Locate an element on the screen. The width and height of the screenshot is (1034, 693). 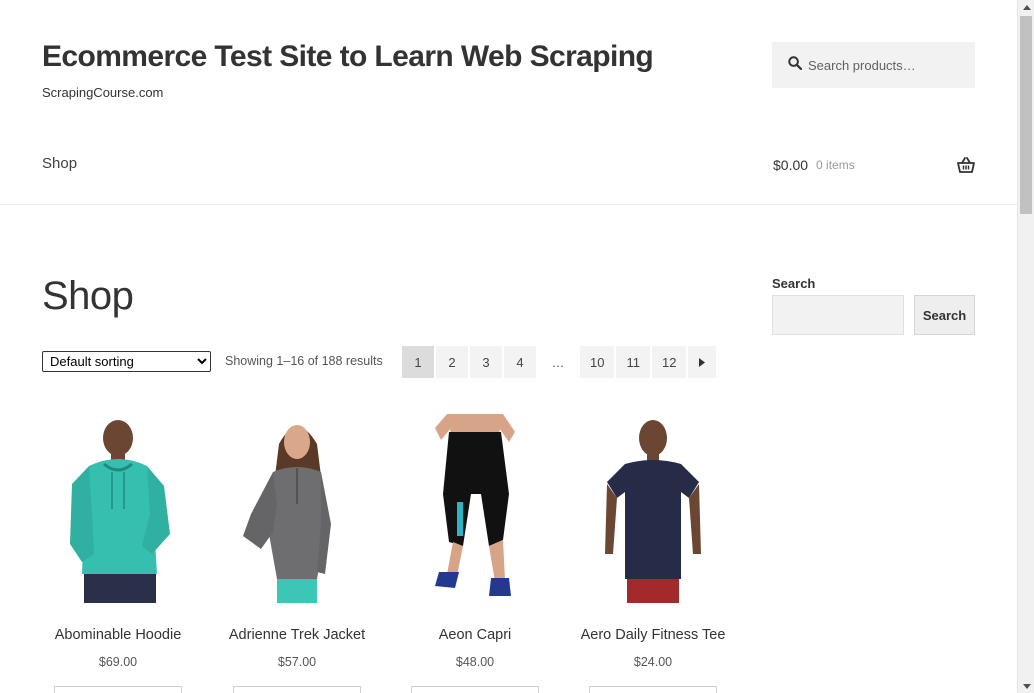
product-price: $24.00 is located at coordinates (653, 662).